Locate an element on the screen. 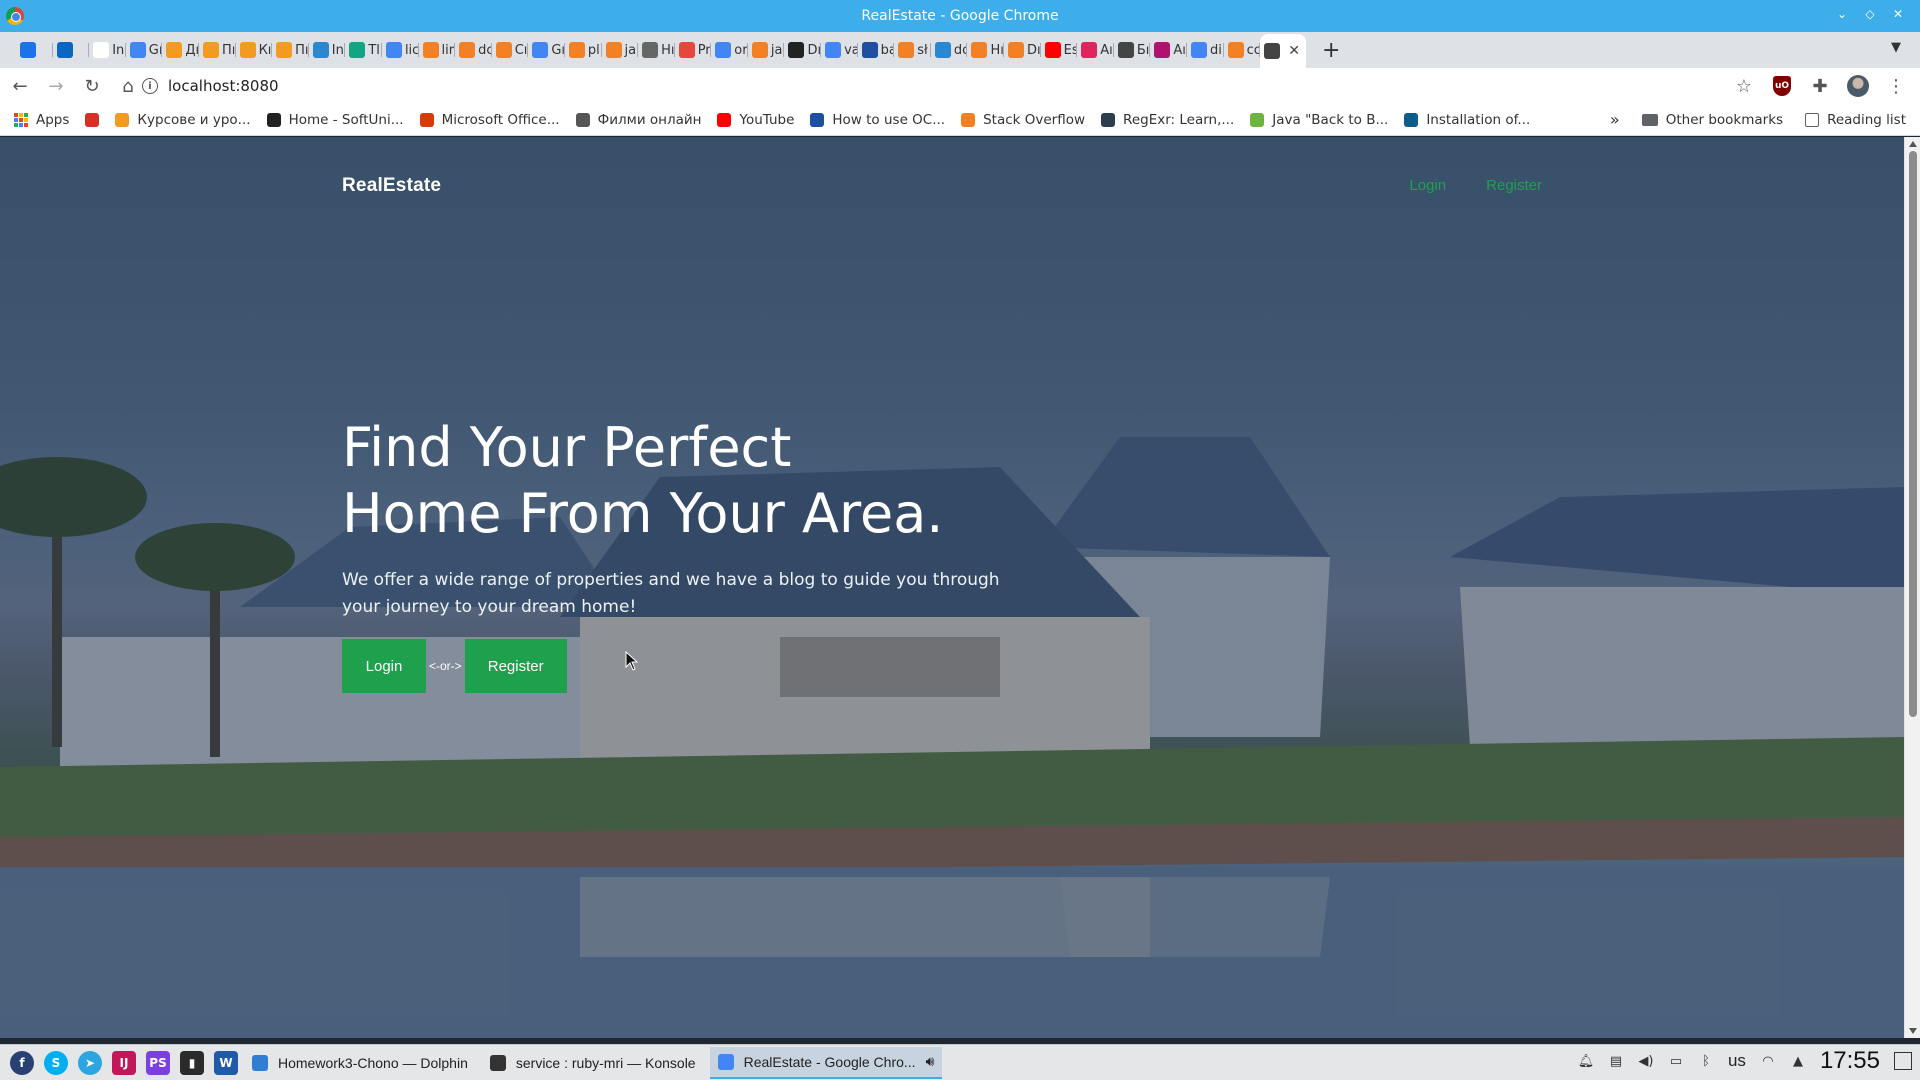 This screenshot has width=1920, height=1080. scroll-up-arrow-icon is located at coordinates (1913, 144).